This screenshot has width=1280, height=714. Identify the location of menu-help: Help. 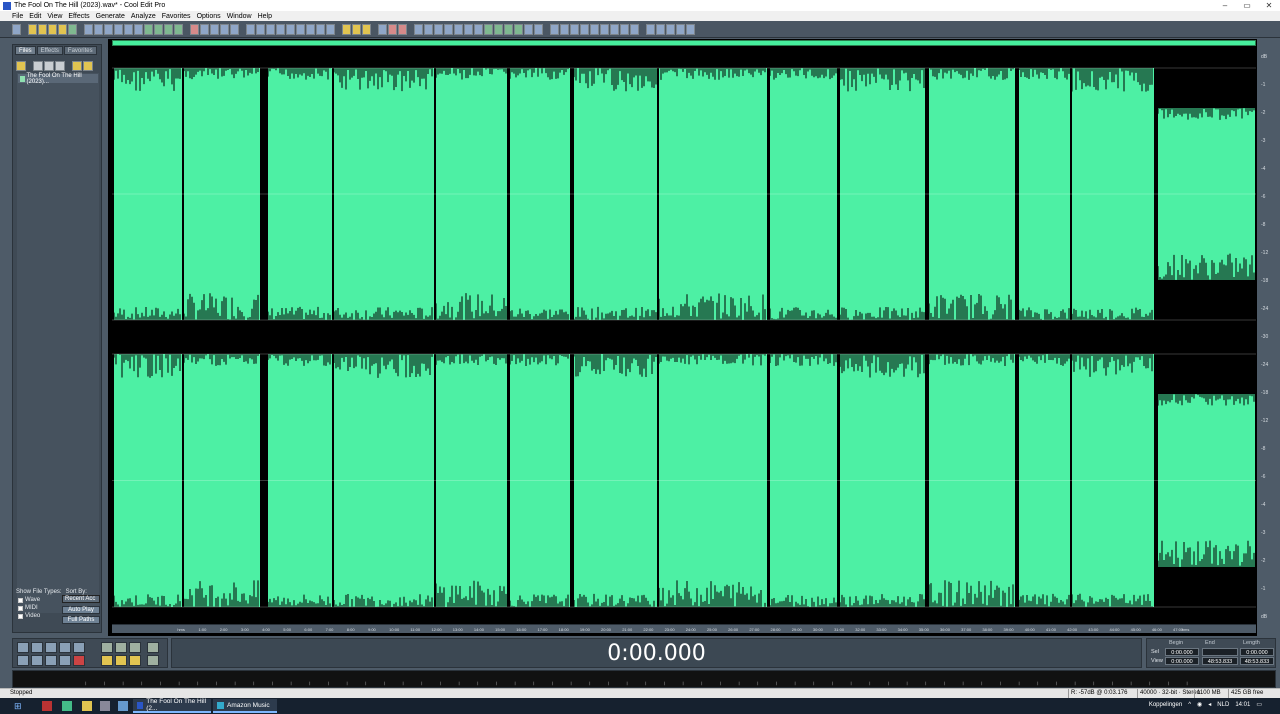
(265, 16).